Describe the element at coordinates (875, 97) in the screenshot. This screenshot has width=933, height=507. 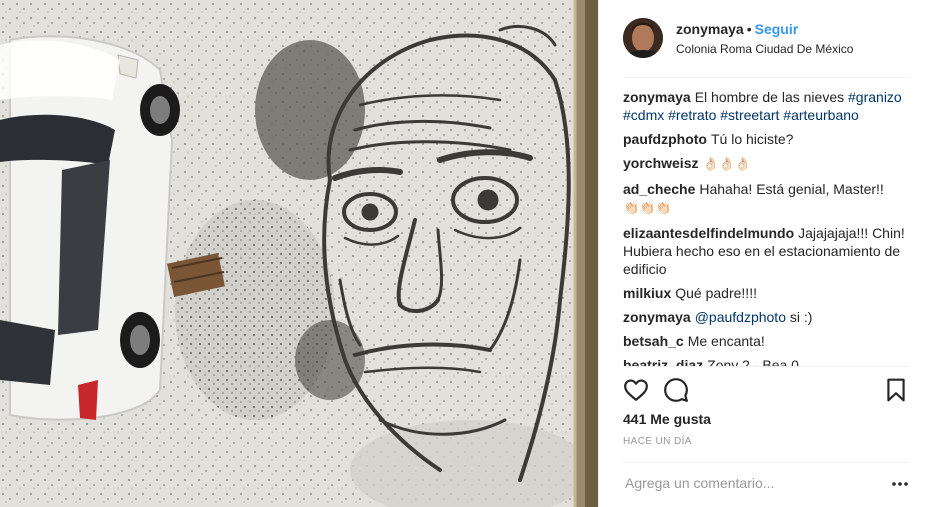
I see `hashtag-link: #granizo` at that location.